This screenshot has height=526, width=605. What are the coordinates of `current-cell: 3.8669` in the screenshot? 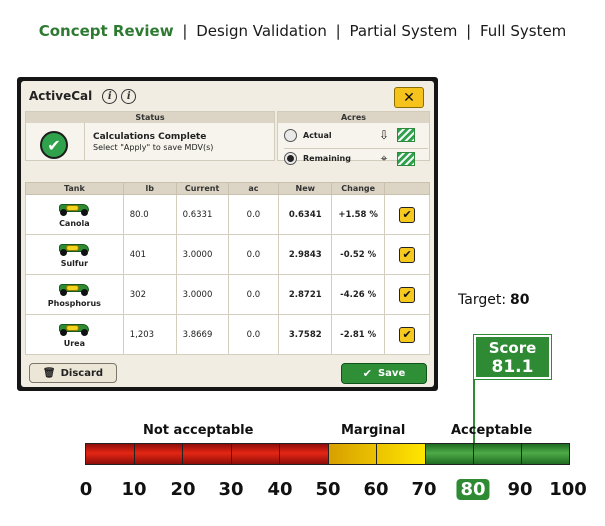 It's located at (202, 334).